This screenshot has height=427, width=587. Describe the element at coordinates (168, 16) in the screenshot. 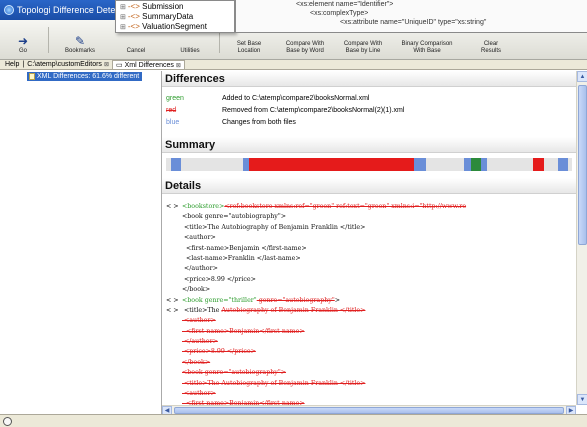

I see `dropdown-item-label: SummaryData` at that location.